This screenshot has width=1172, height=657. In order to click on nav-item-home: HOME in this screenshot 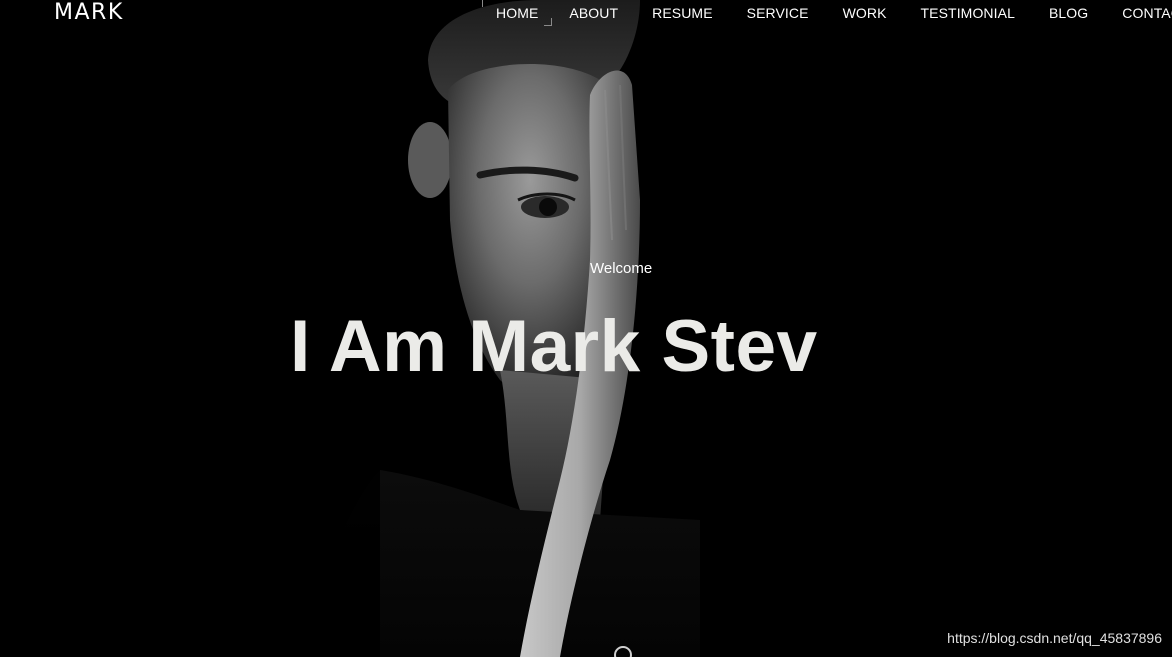, I will do `click(517, 13)`.